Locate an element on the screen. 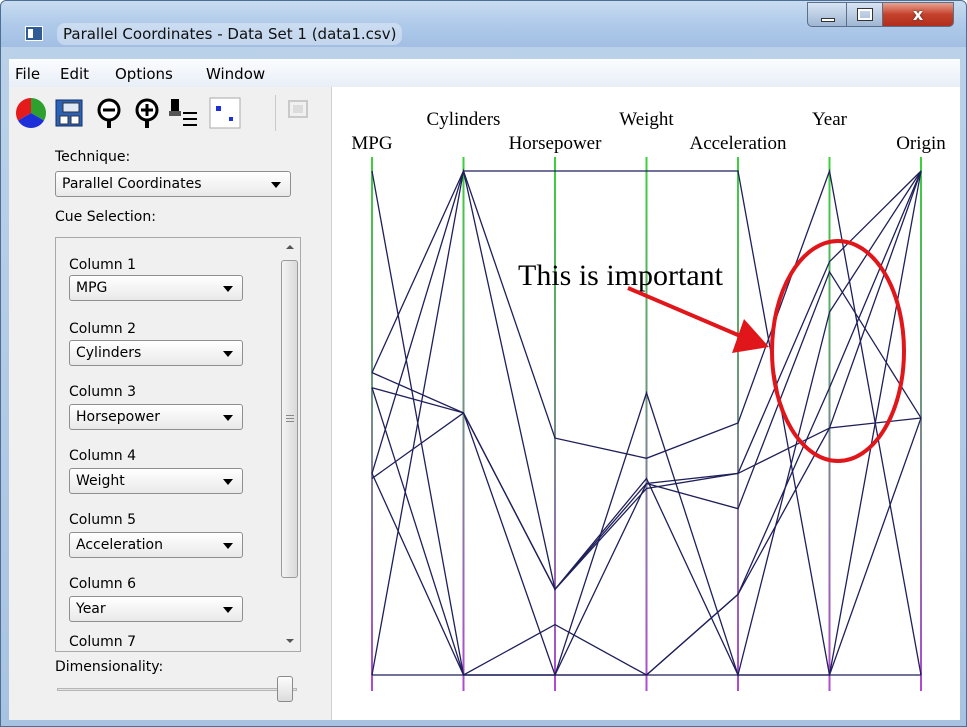  technique-label: Technique: is located at coordinates (93, 157).